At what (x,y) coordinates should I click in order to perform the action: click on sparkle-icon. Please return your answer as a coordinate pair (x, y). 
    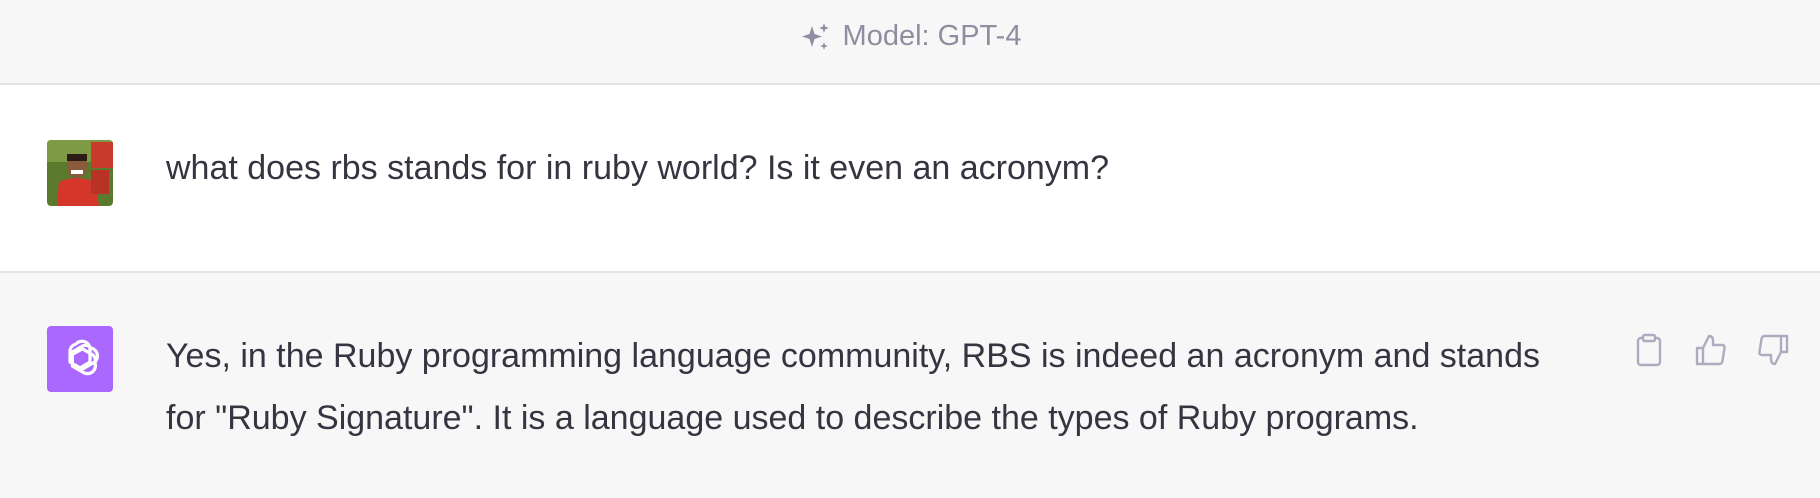
    Looking at the image, I should click on (816, 37).